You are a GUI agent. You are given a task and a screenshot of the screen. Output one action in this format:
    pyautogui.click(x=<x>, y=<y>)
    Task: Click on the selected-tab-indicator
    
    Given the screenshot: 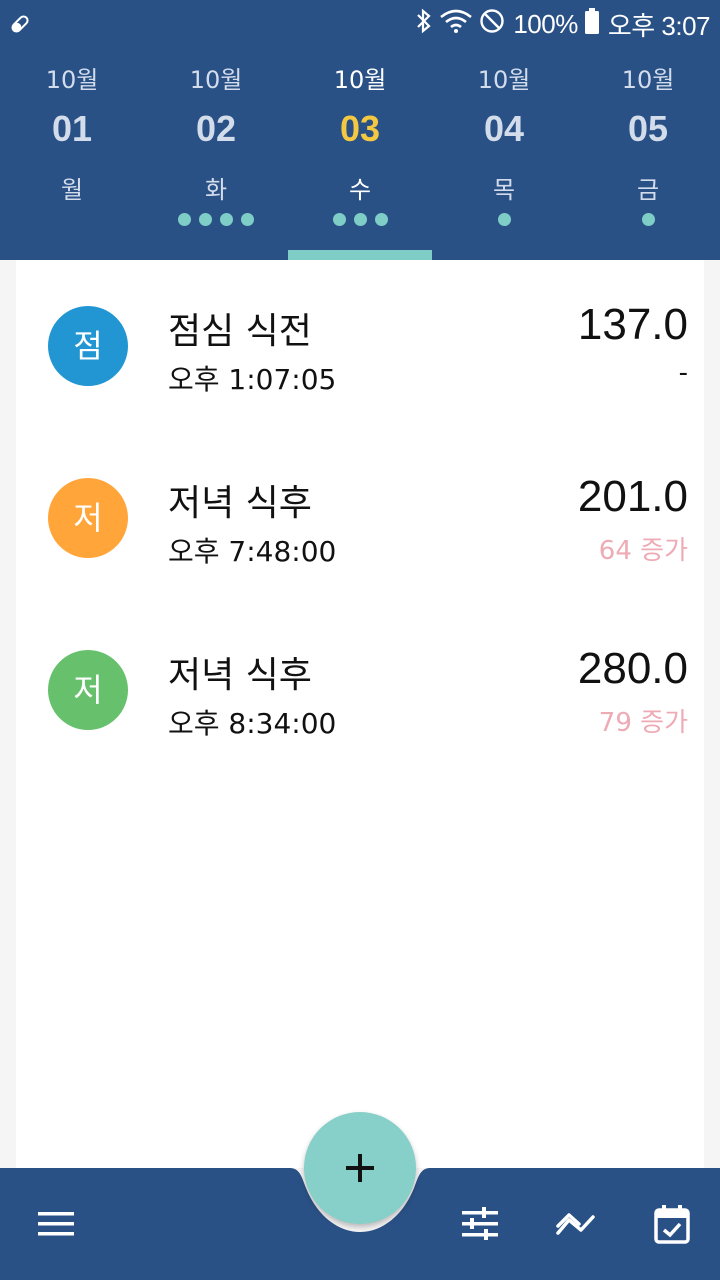 What is the action you would take?
    pyautogui.click(x=360, y=255)
    